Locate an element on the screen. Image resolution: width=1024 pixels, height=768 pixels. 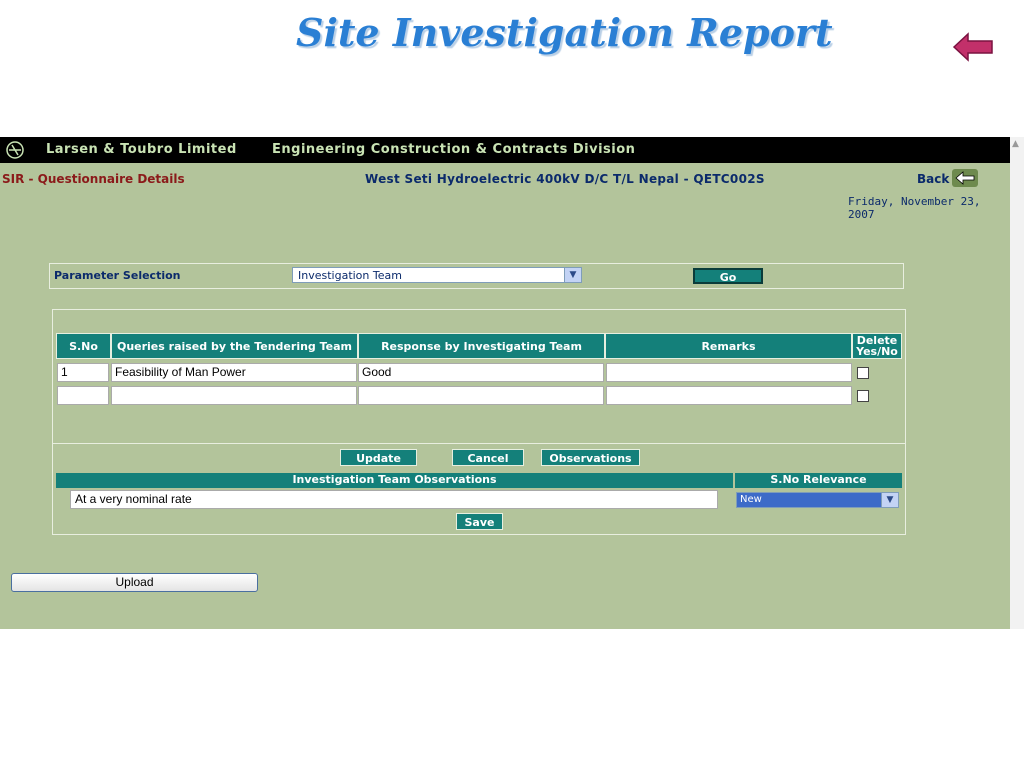
row-2-response is located at coordinates (481, 395).